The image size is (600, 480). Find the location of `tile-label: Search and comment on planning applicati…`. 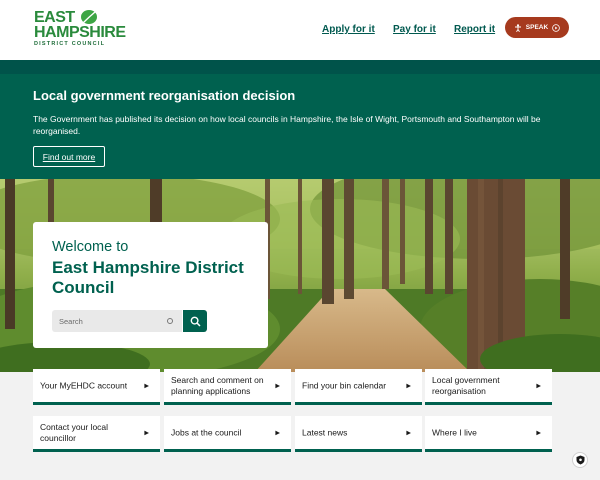

tile-label: Search and comment on planning applicati… is located at coordinates (217, 385).